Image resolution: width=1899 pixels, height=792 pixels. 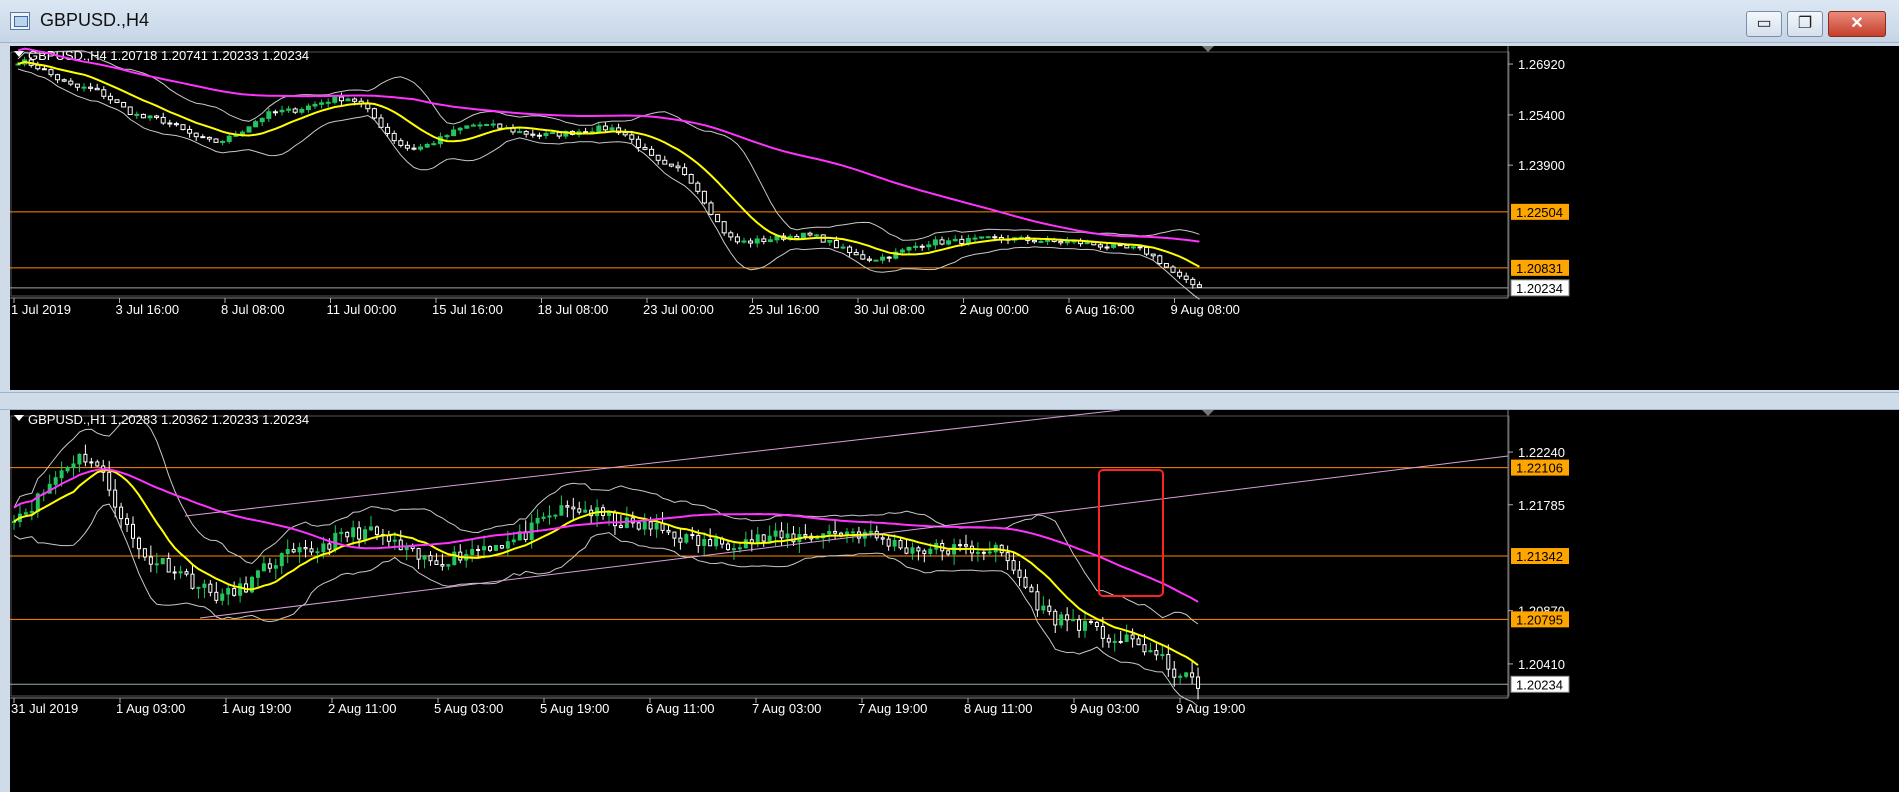 What do you see at coordinates (19, 418) in the screenshot?
I see `collapse-triangle-icon` at bounding box center [19, 418].